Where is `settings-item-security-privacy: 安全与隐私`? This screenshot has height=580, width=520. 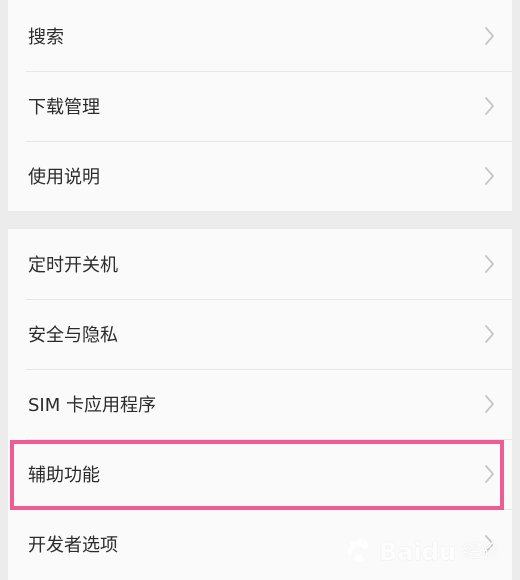
settings-item-security-privacy: 安全与隐私 is located at coordinates (260, 334).